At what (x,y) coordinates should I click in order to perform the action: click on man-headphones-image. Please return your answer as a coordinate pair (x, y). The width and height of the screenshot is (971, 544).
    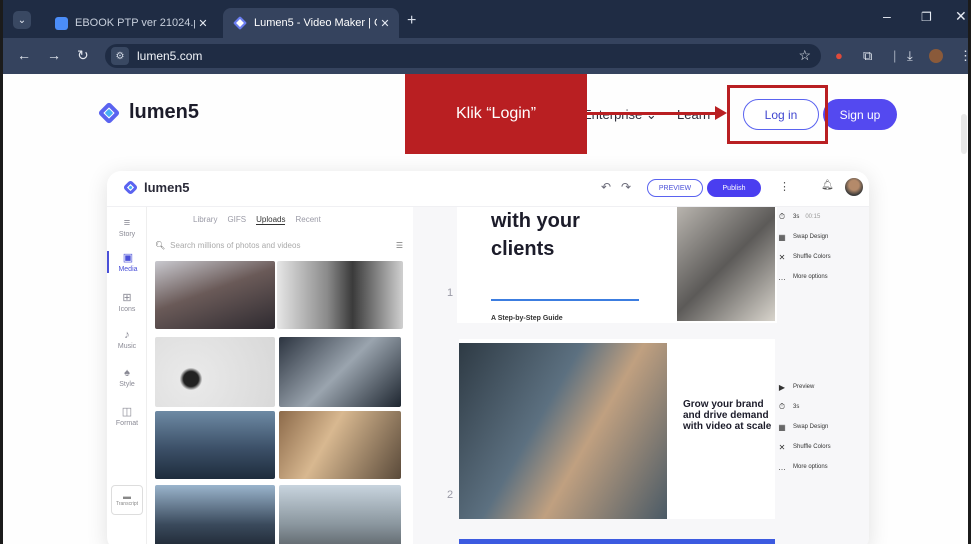
    Looking at the image, I should click on (563, 431).